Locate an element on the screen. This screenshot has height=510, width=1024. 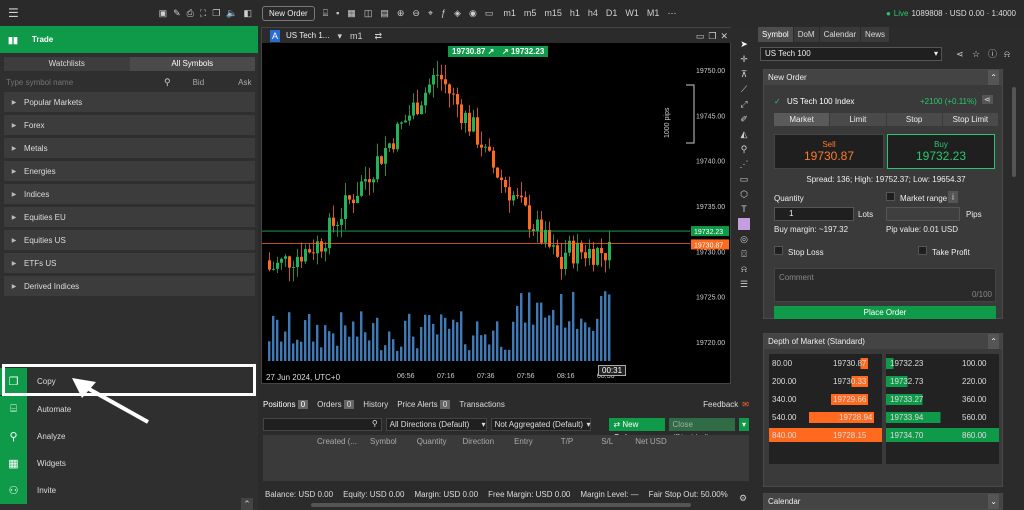
brush-icon: ✐ is located at coordinates (744, 119).